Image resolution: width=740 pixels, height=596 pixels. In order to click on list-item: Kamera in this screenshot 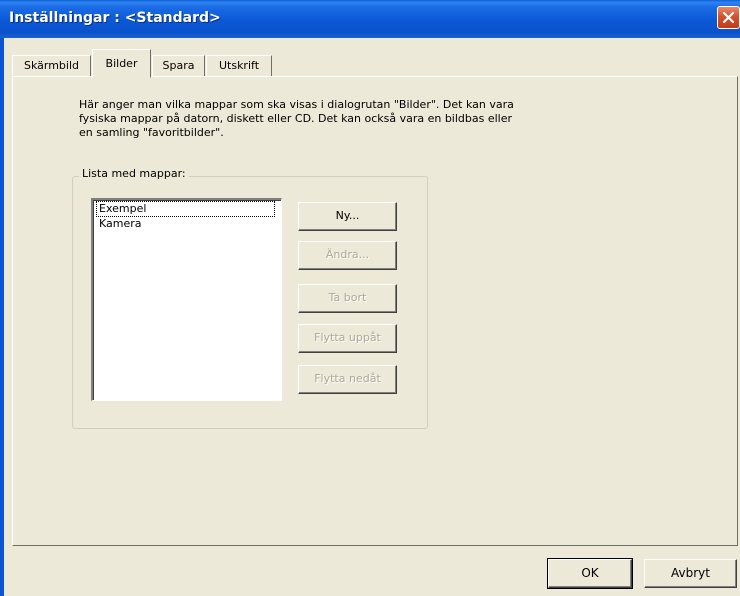, I will do `click(120, 224)`.